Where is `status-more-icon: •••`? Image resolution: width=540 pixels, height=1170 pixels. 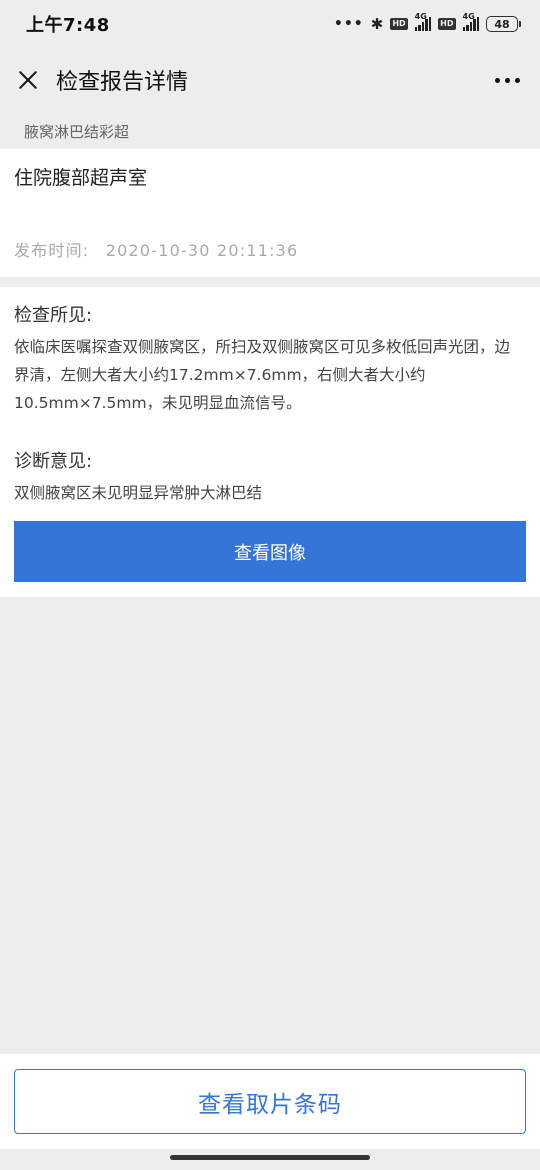
status-more-icon: ••• is located at coordinates (348, 24).